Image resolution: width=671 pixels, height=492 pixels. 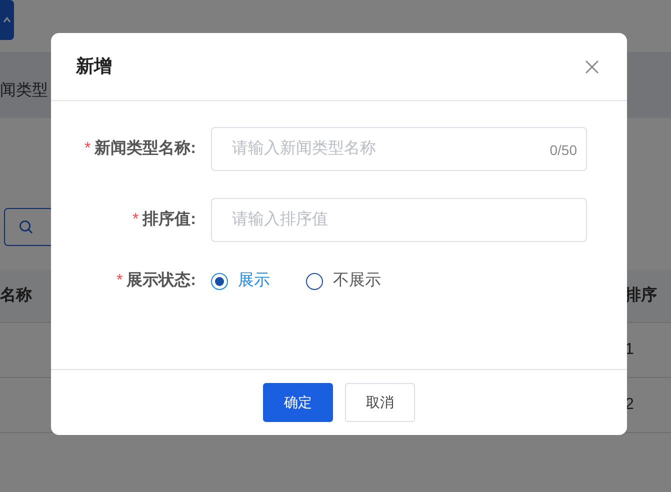 I want to click on filter-label: 闻类型, so click(x=24, y=90).